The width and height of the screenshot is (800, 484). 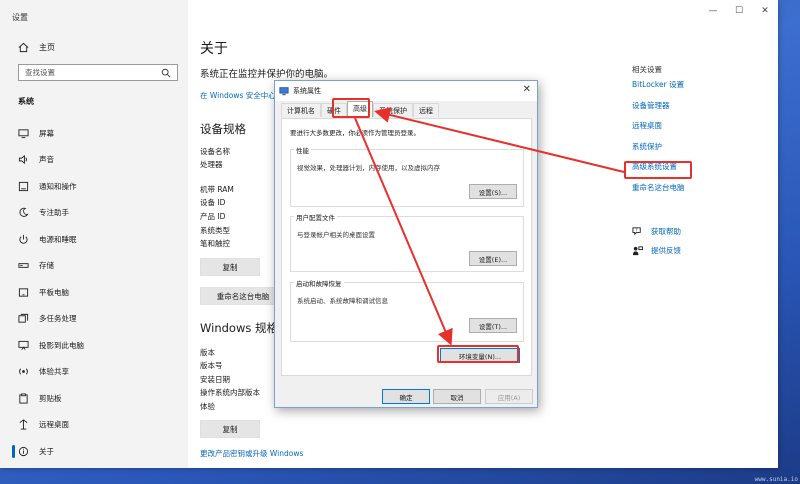 What do you see at coordinates (26, 101) in the screenshot?
I see `section-label-system: 系统` at bounding box center [26, 101].